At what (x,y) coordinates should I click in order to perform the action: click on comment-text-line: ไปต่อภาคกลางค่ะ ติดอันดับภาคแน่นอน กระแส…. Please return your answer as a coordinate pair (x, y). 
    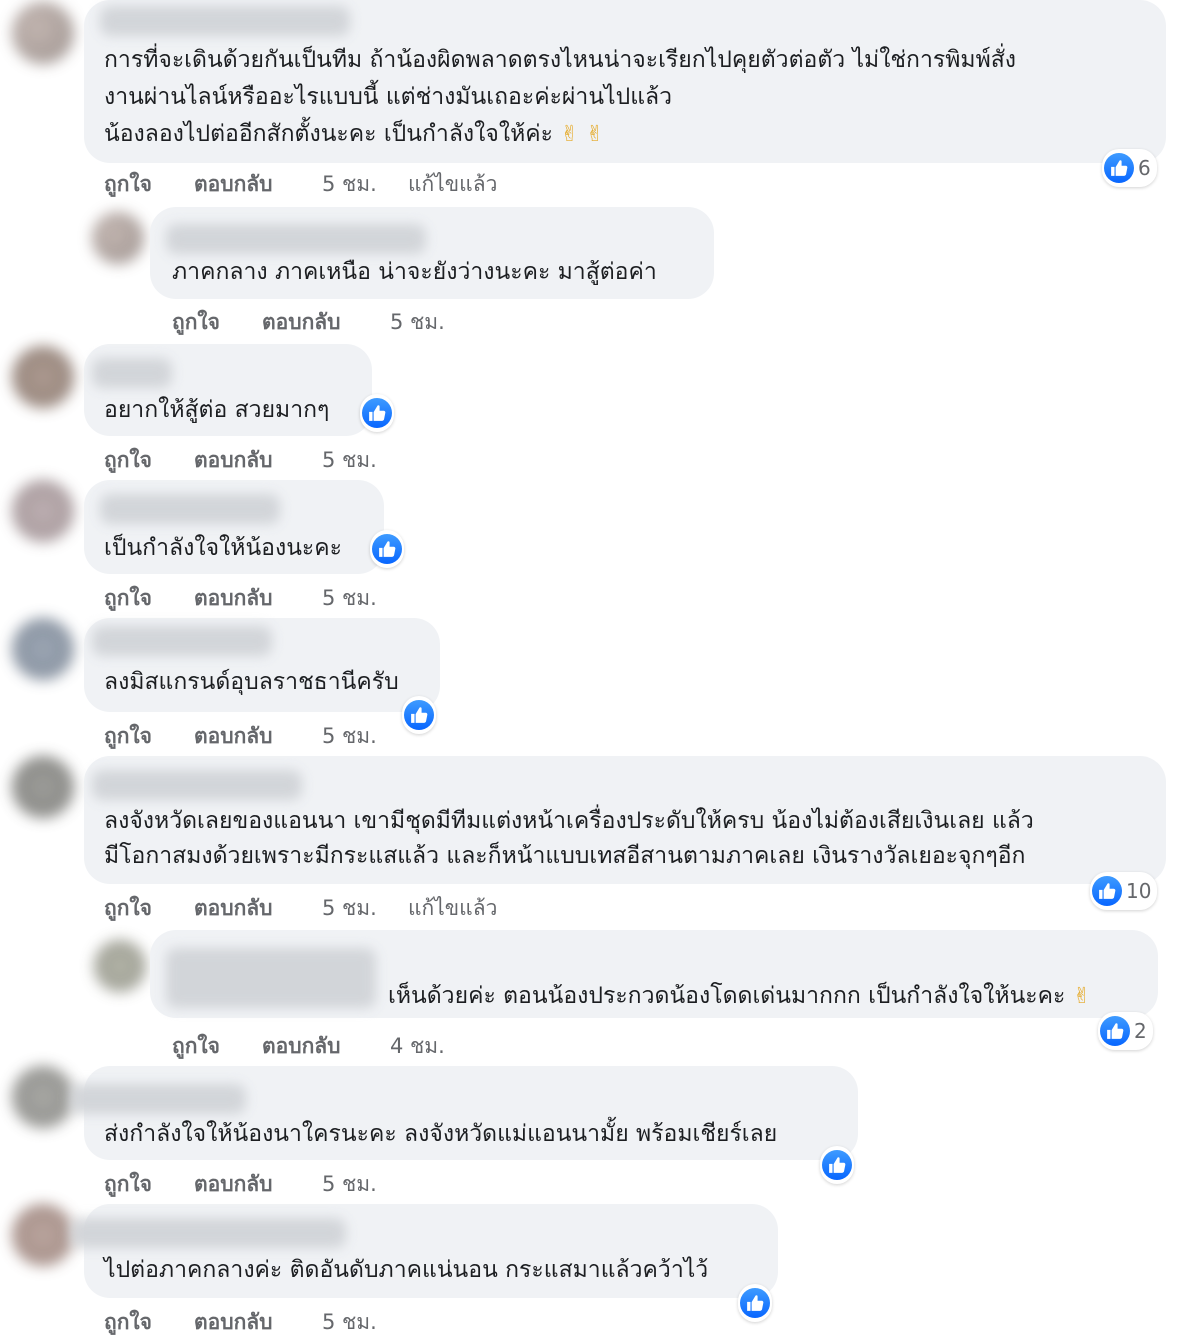
    Looking at the image, I should click on (406, 1270).